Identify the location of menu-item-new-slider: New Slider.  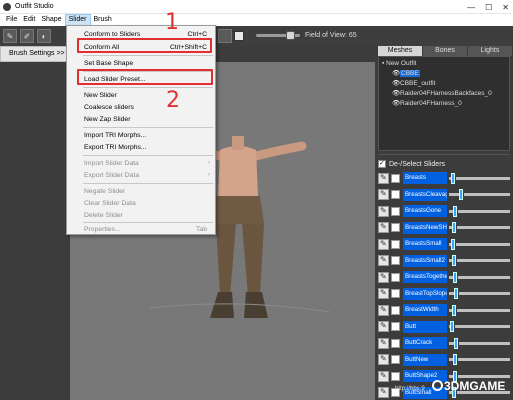
(141, 95).